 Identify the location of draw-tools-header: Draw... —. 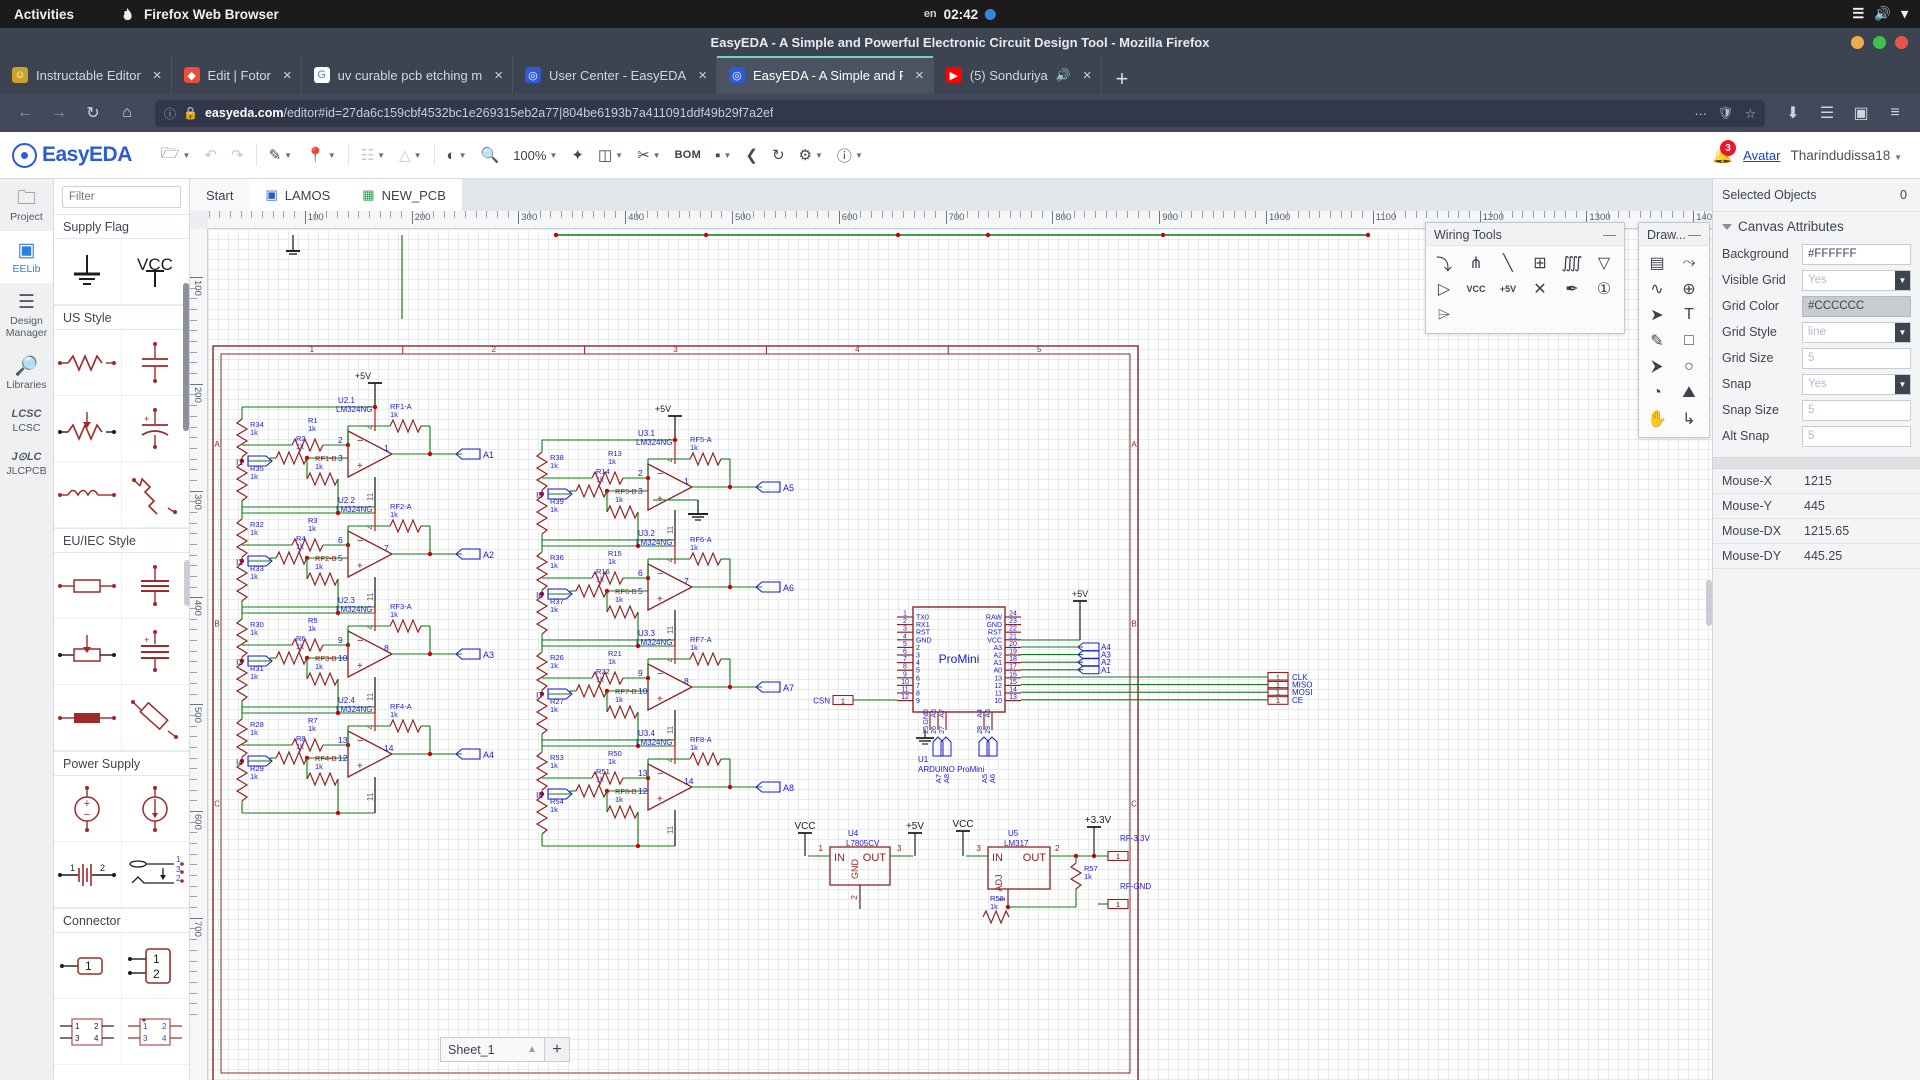
(1674, 234).